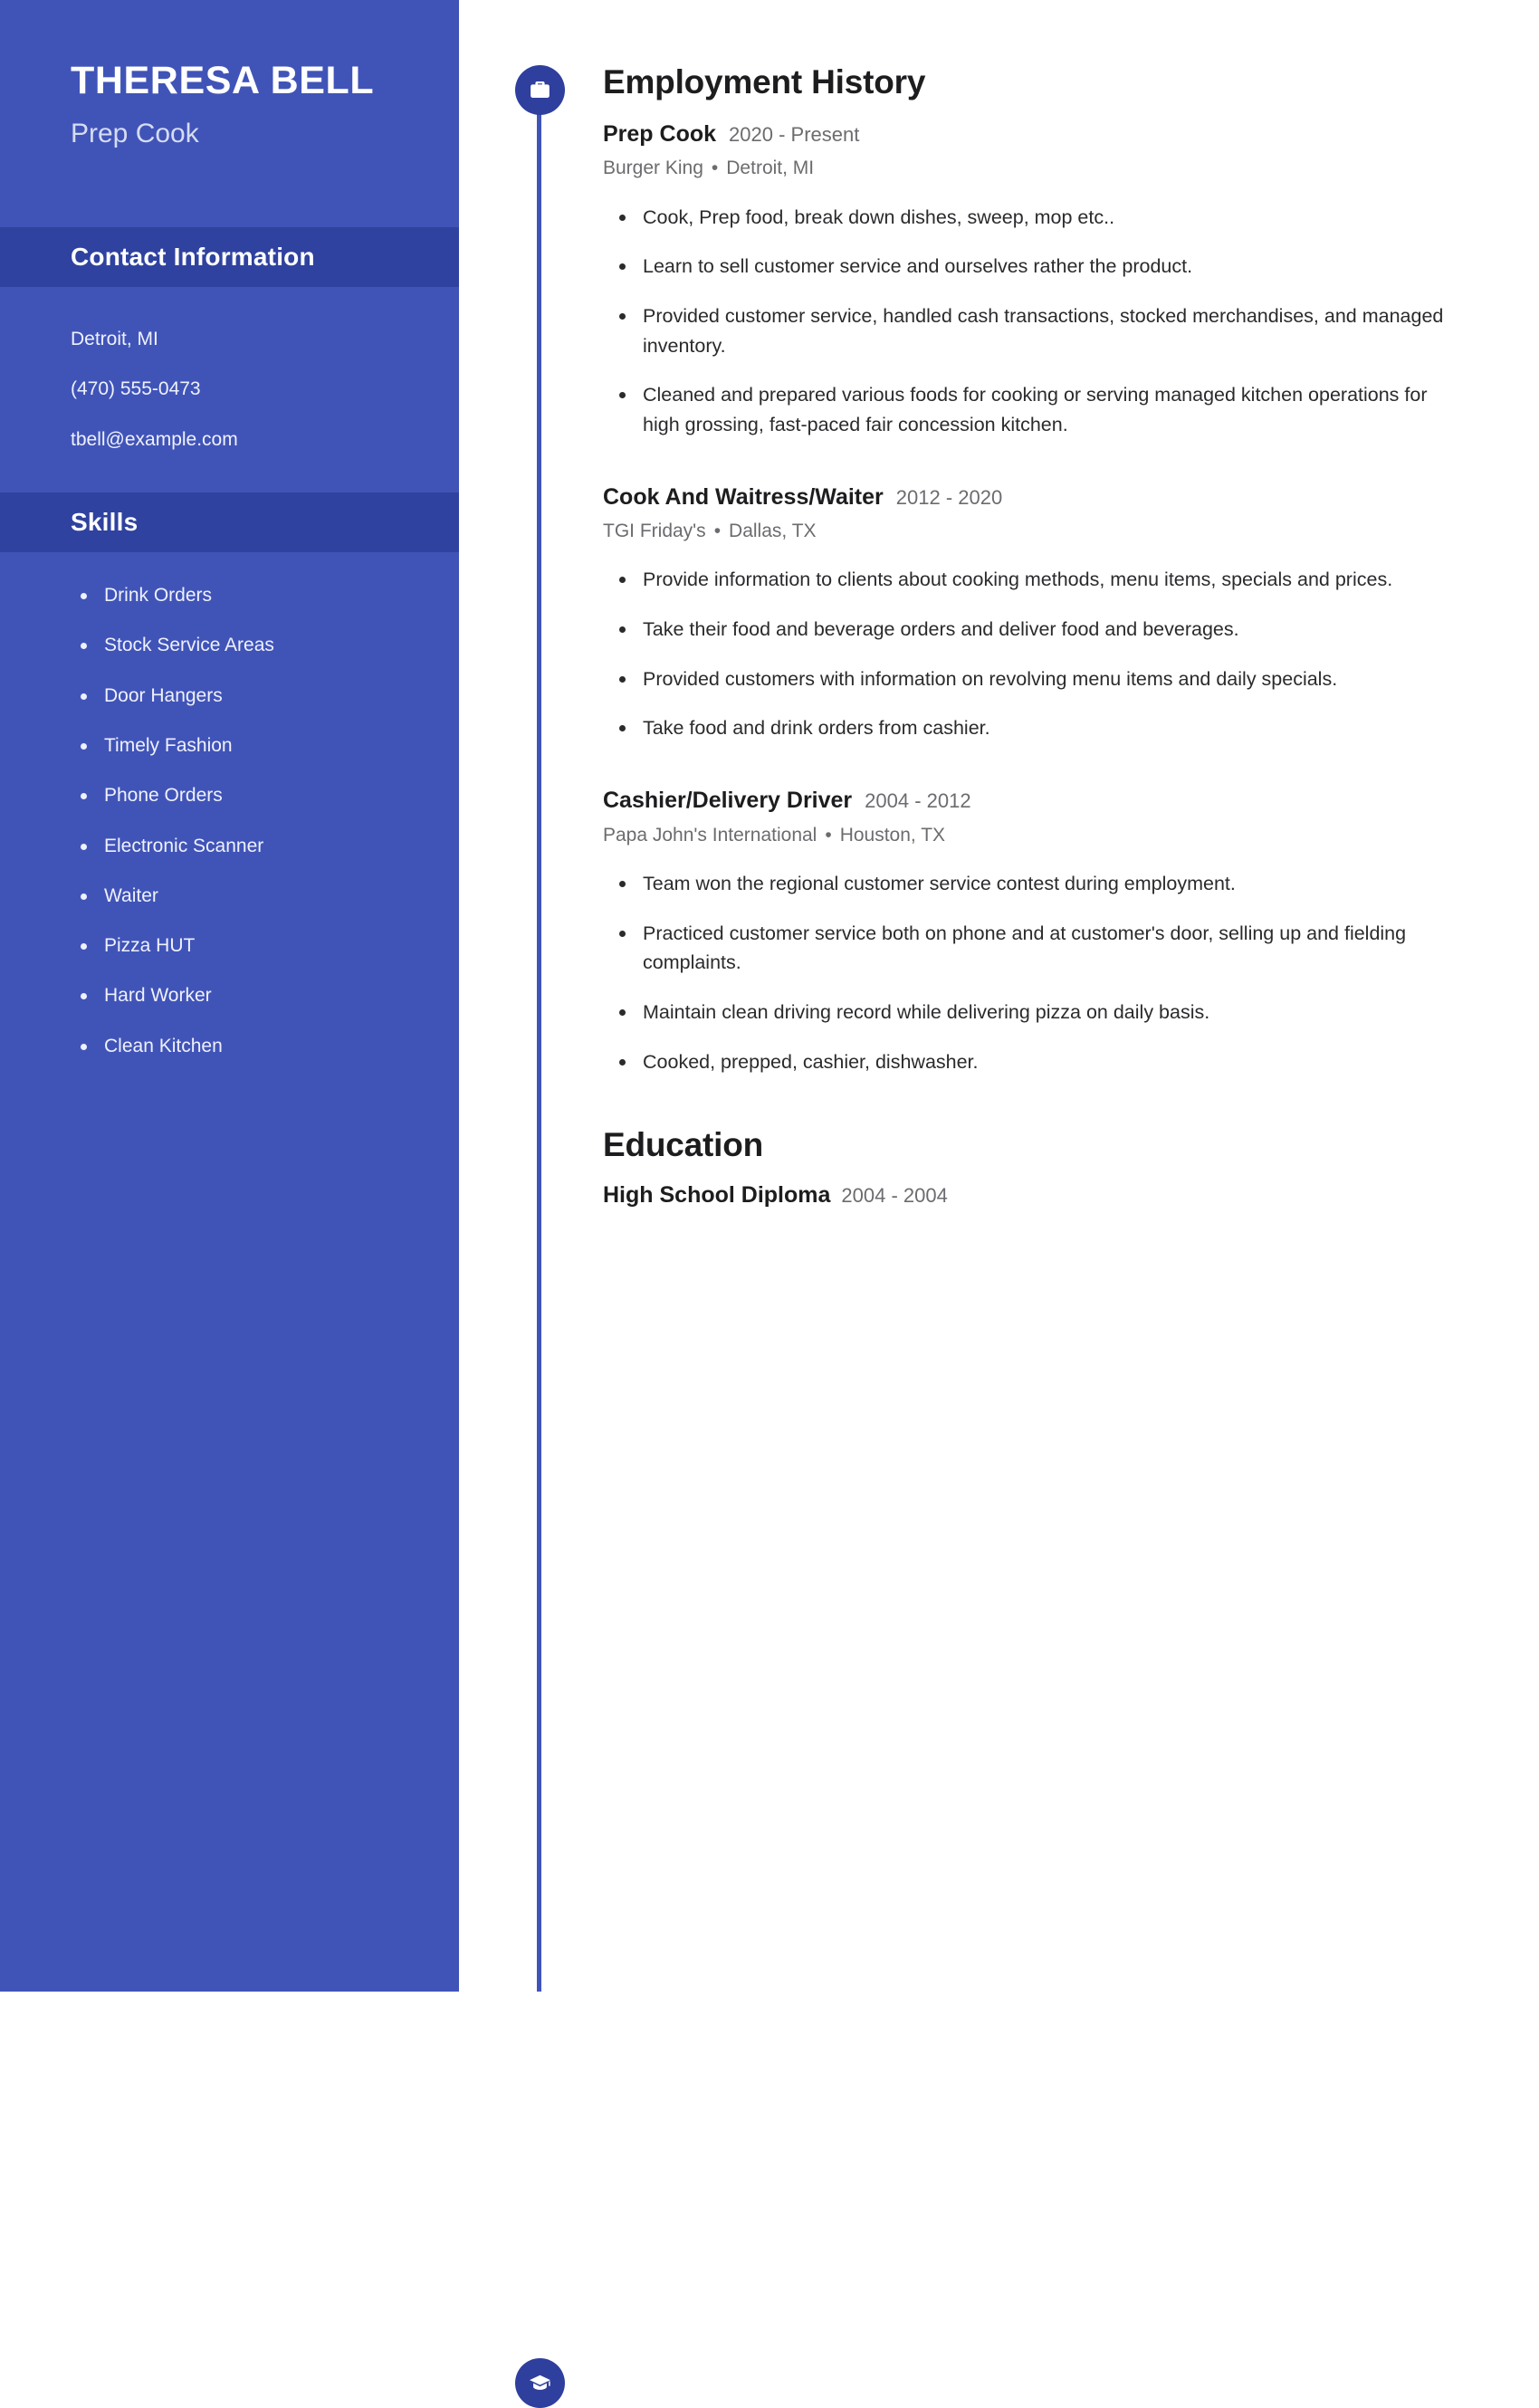 The image size is (1539, 2408). What do you see at coordinates (223, 80) in the screenshot?
I see `candidate-name: THERESA BELL` at bounding box center [223, 80].